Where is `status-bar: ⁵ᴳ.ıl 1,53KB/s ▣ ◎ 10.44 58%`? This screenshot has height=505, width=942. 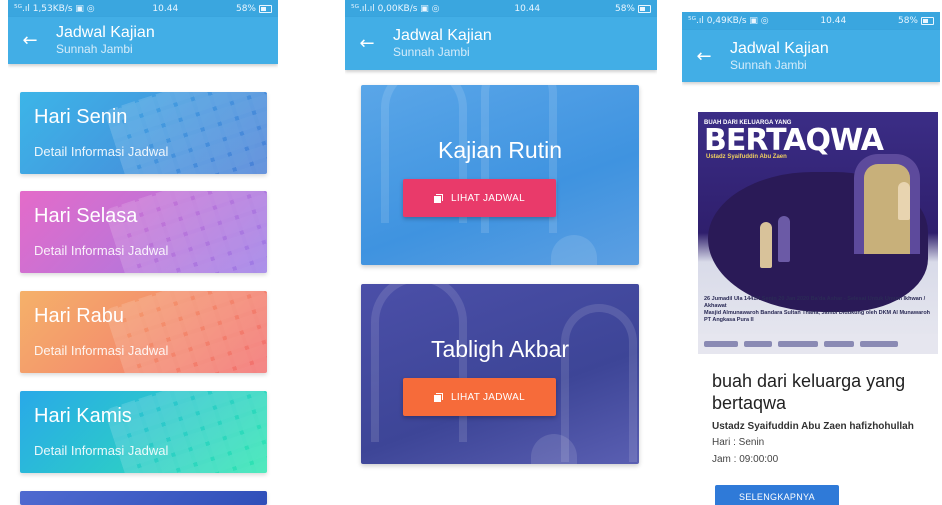 status-bar: ⁵ᴳ.ıl 1,53KB/s ▣ ◎ 10.44 58% is located at coordinates (143, 8).